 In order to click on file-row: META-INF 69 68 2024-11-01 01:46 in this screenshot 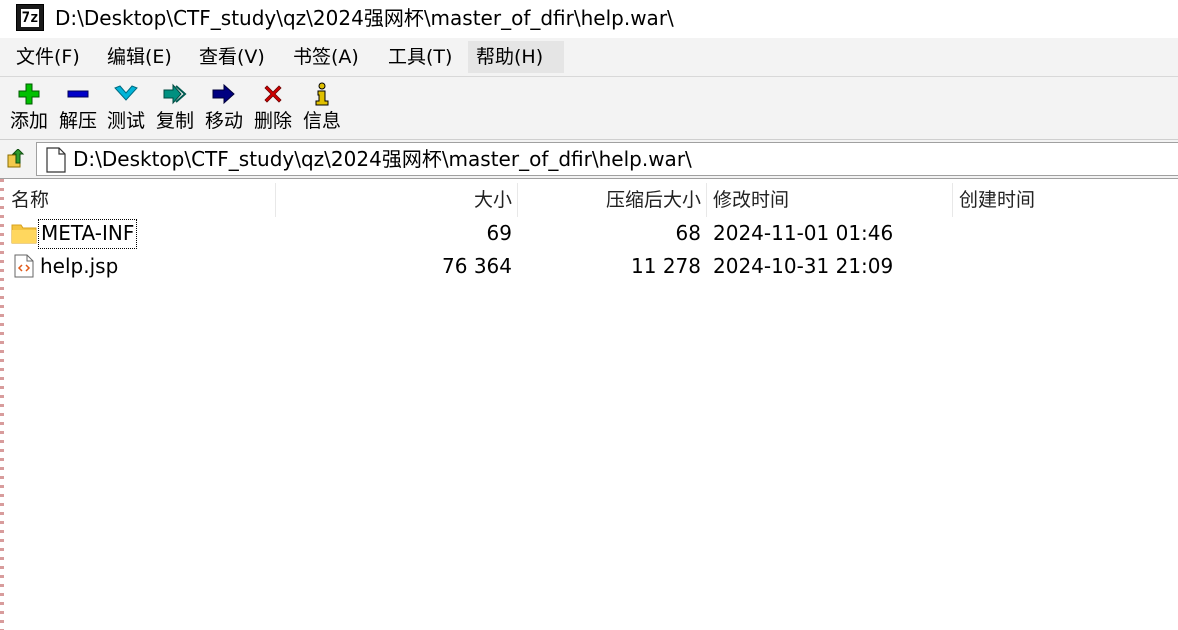, I will do `click(589, 233)`.